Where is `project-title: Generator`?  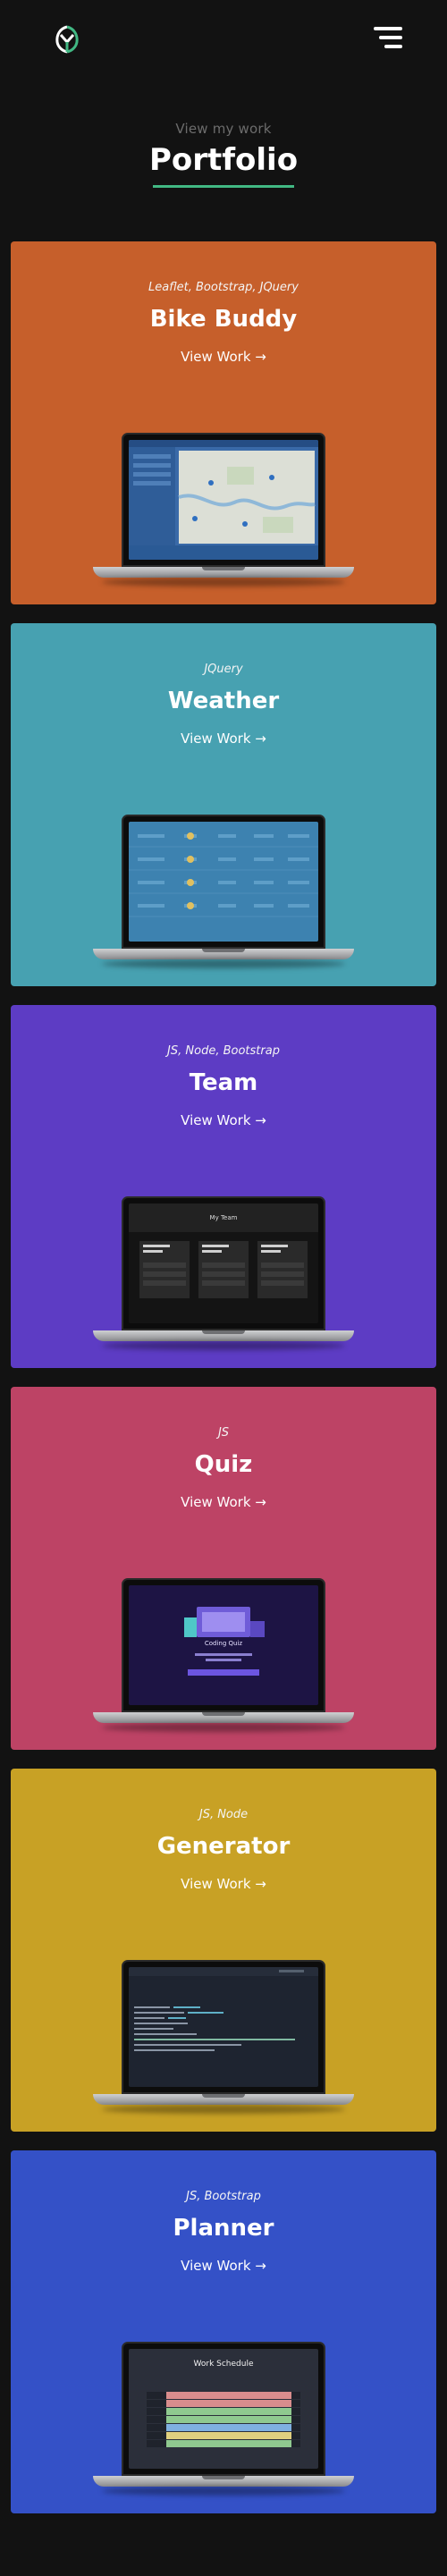
project-title: Generator is located at coordinates (223, 1846).